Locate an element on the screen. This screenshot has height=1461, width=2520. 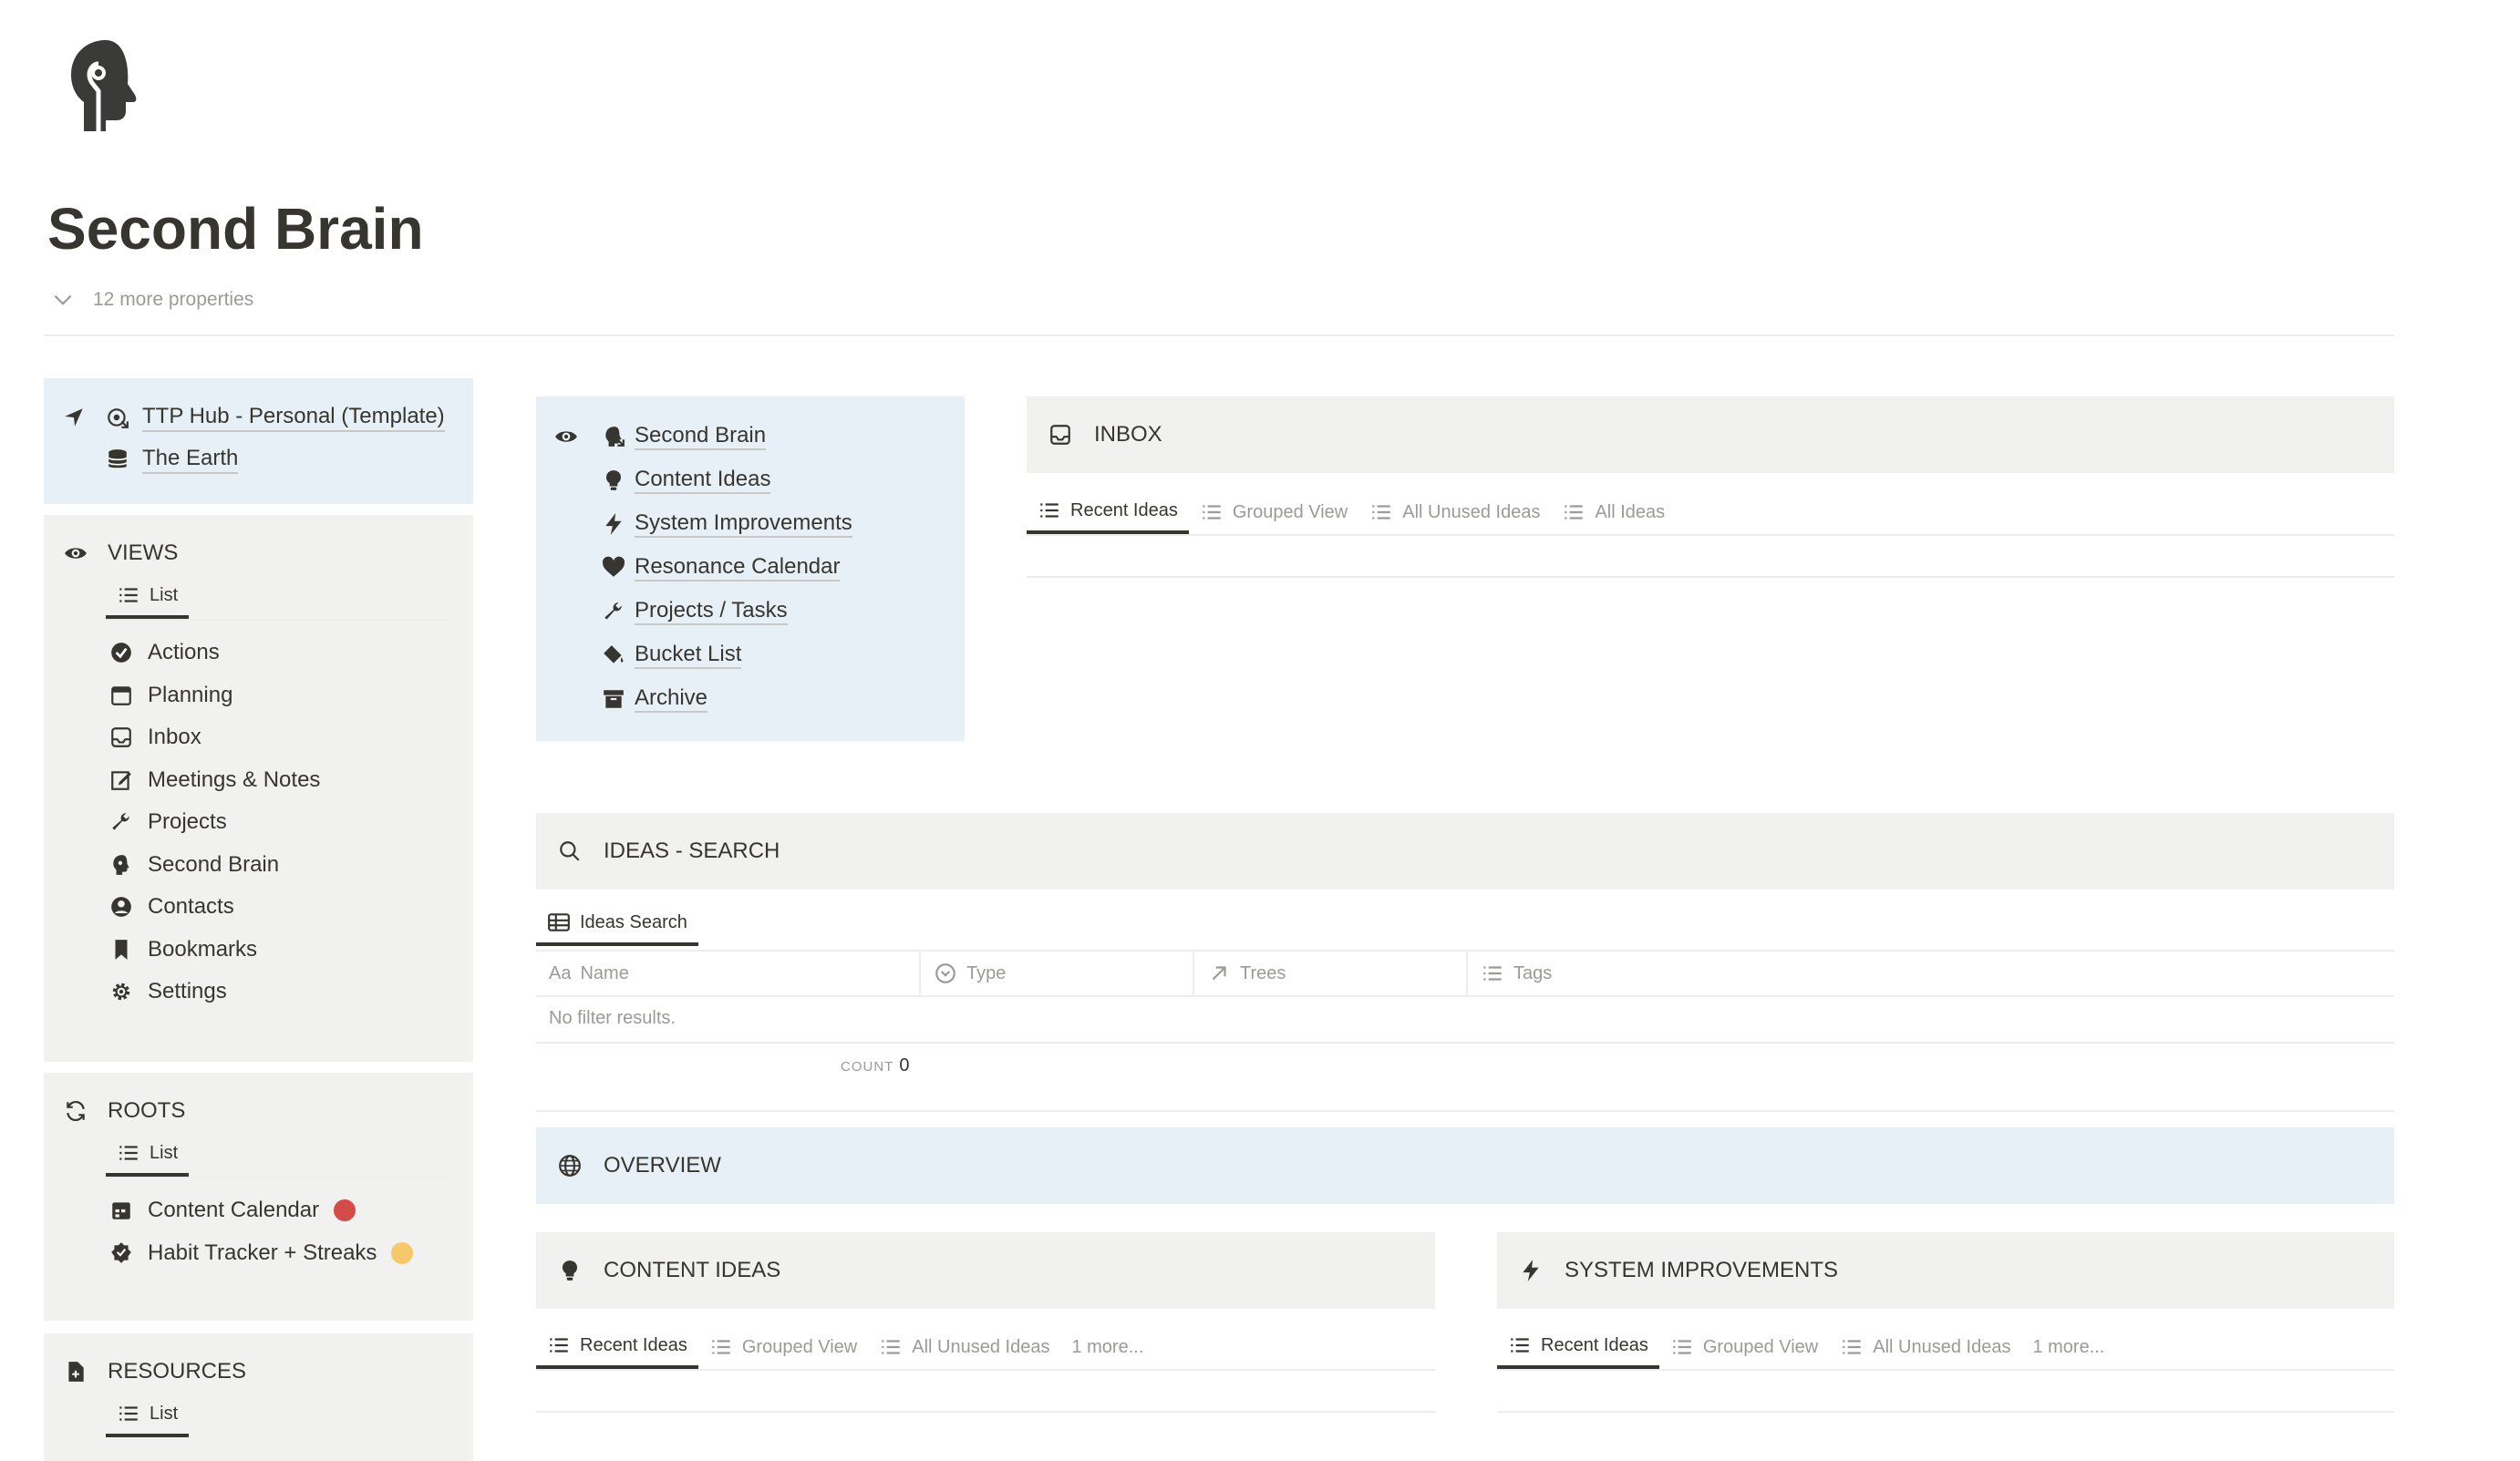
location-arrow-icon is located at coordinates (74, 417).